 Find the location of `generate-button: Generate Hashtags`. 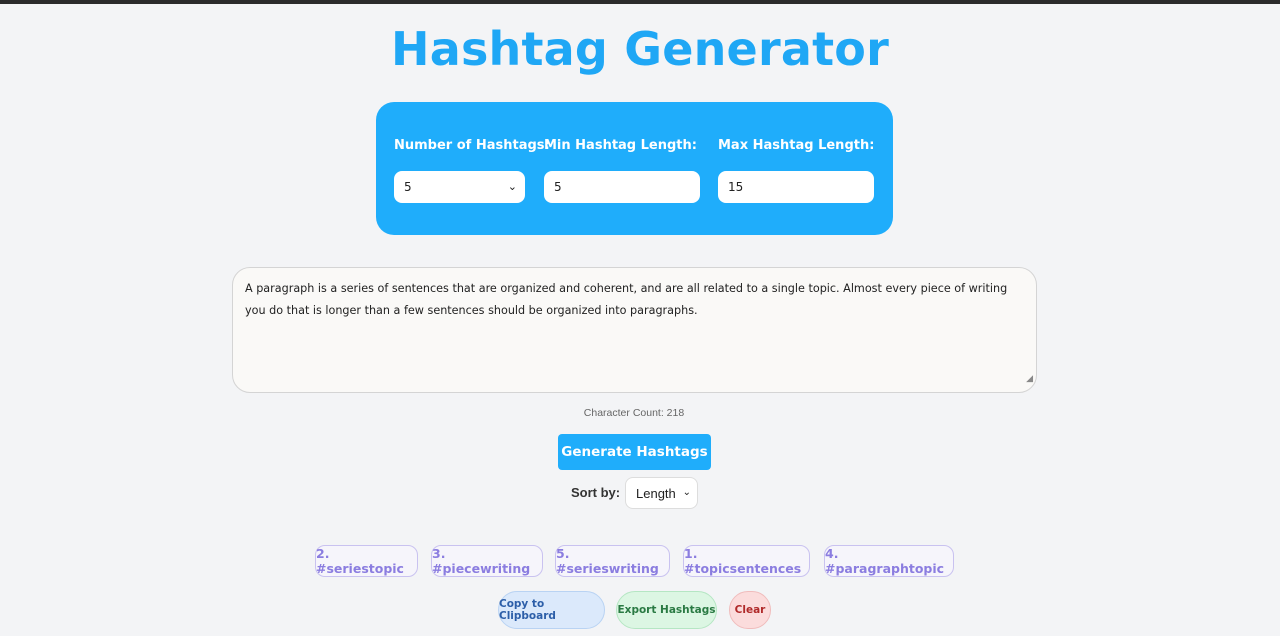

generate-button: Generate Hashtags is located at coordinates (634, 452).